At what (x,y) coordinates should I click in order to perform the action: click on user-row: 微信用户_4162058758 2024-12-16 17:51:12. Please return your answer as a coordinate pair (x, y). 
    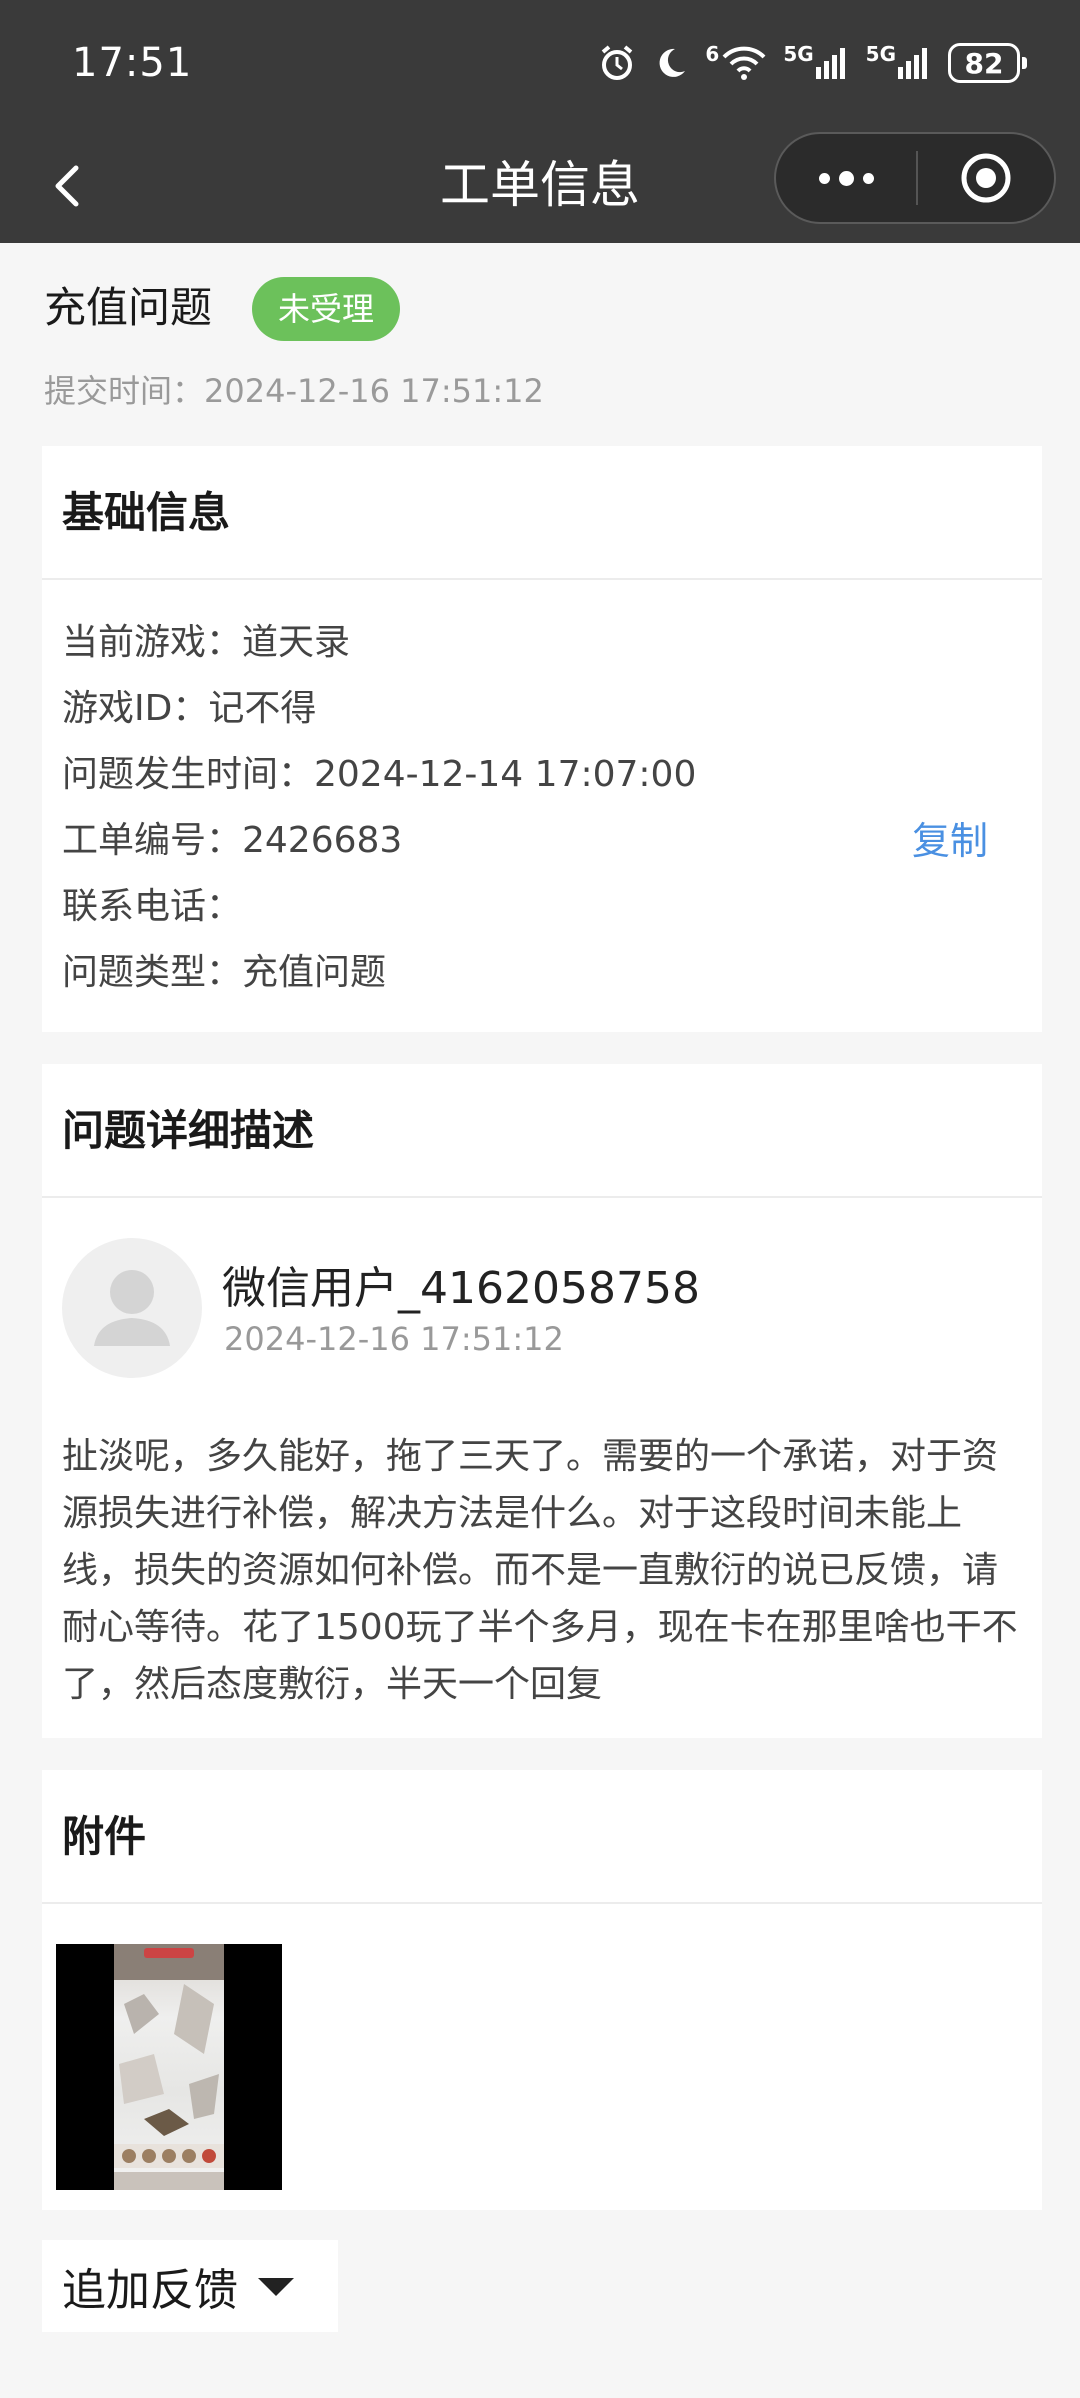
    Looking at the image, I should click on (542, 1288).